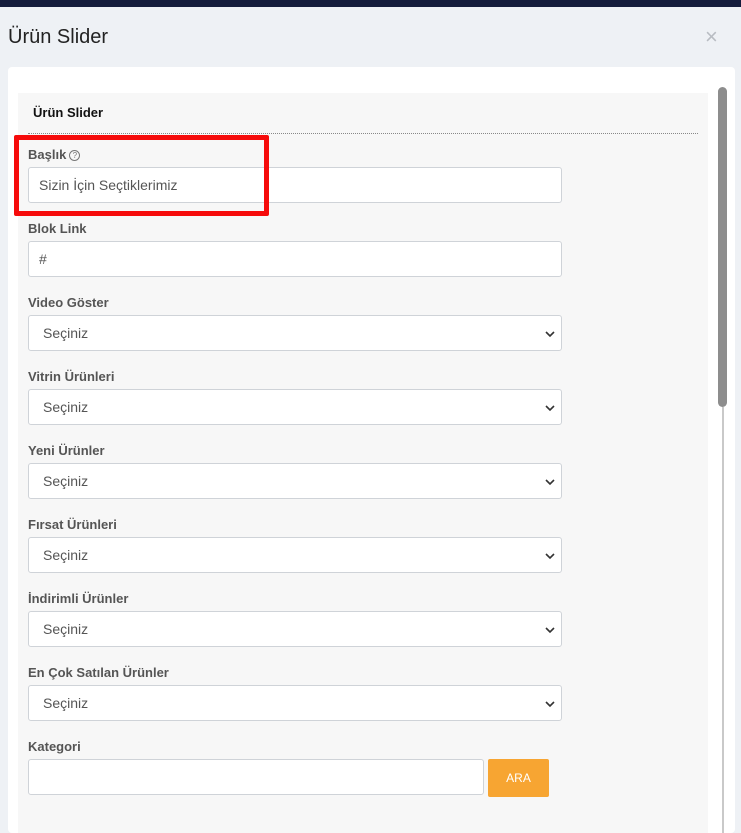 This screenshot has height=833, width=741. Describe the element at coordinates (57, 228) in the screenshot. I see `blok-link-label: Blok Link` at that location.